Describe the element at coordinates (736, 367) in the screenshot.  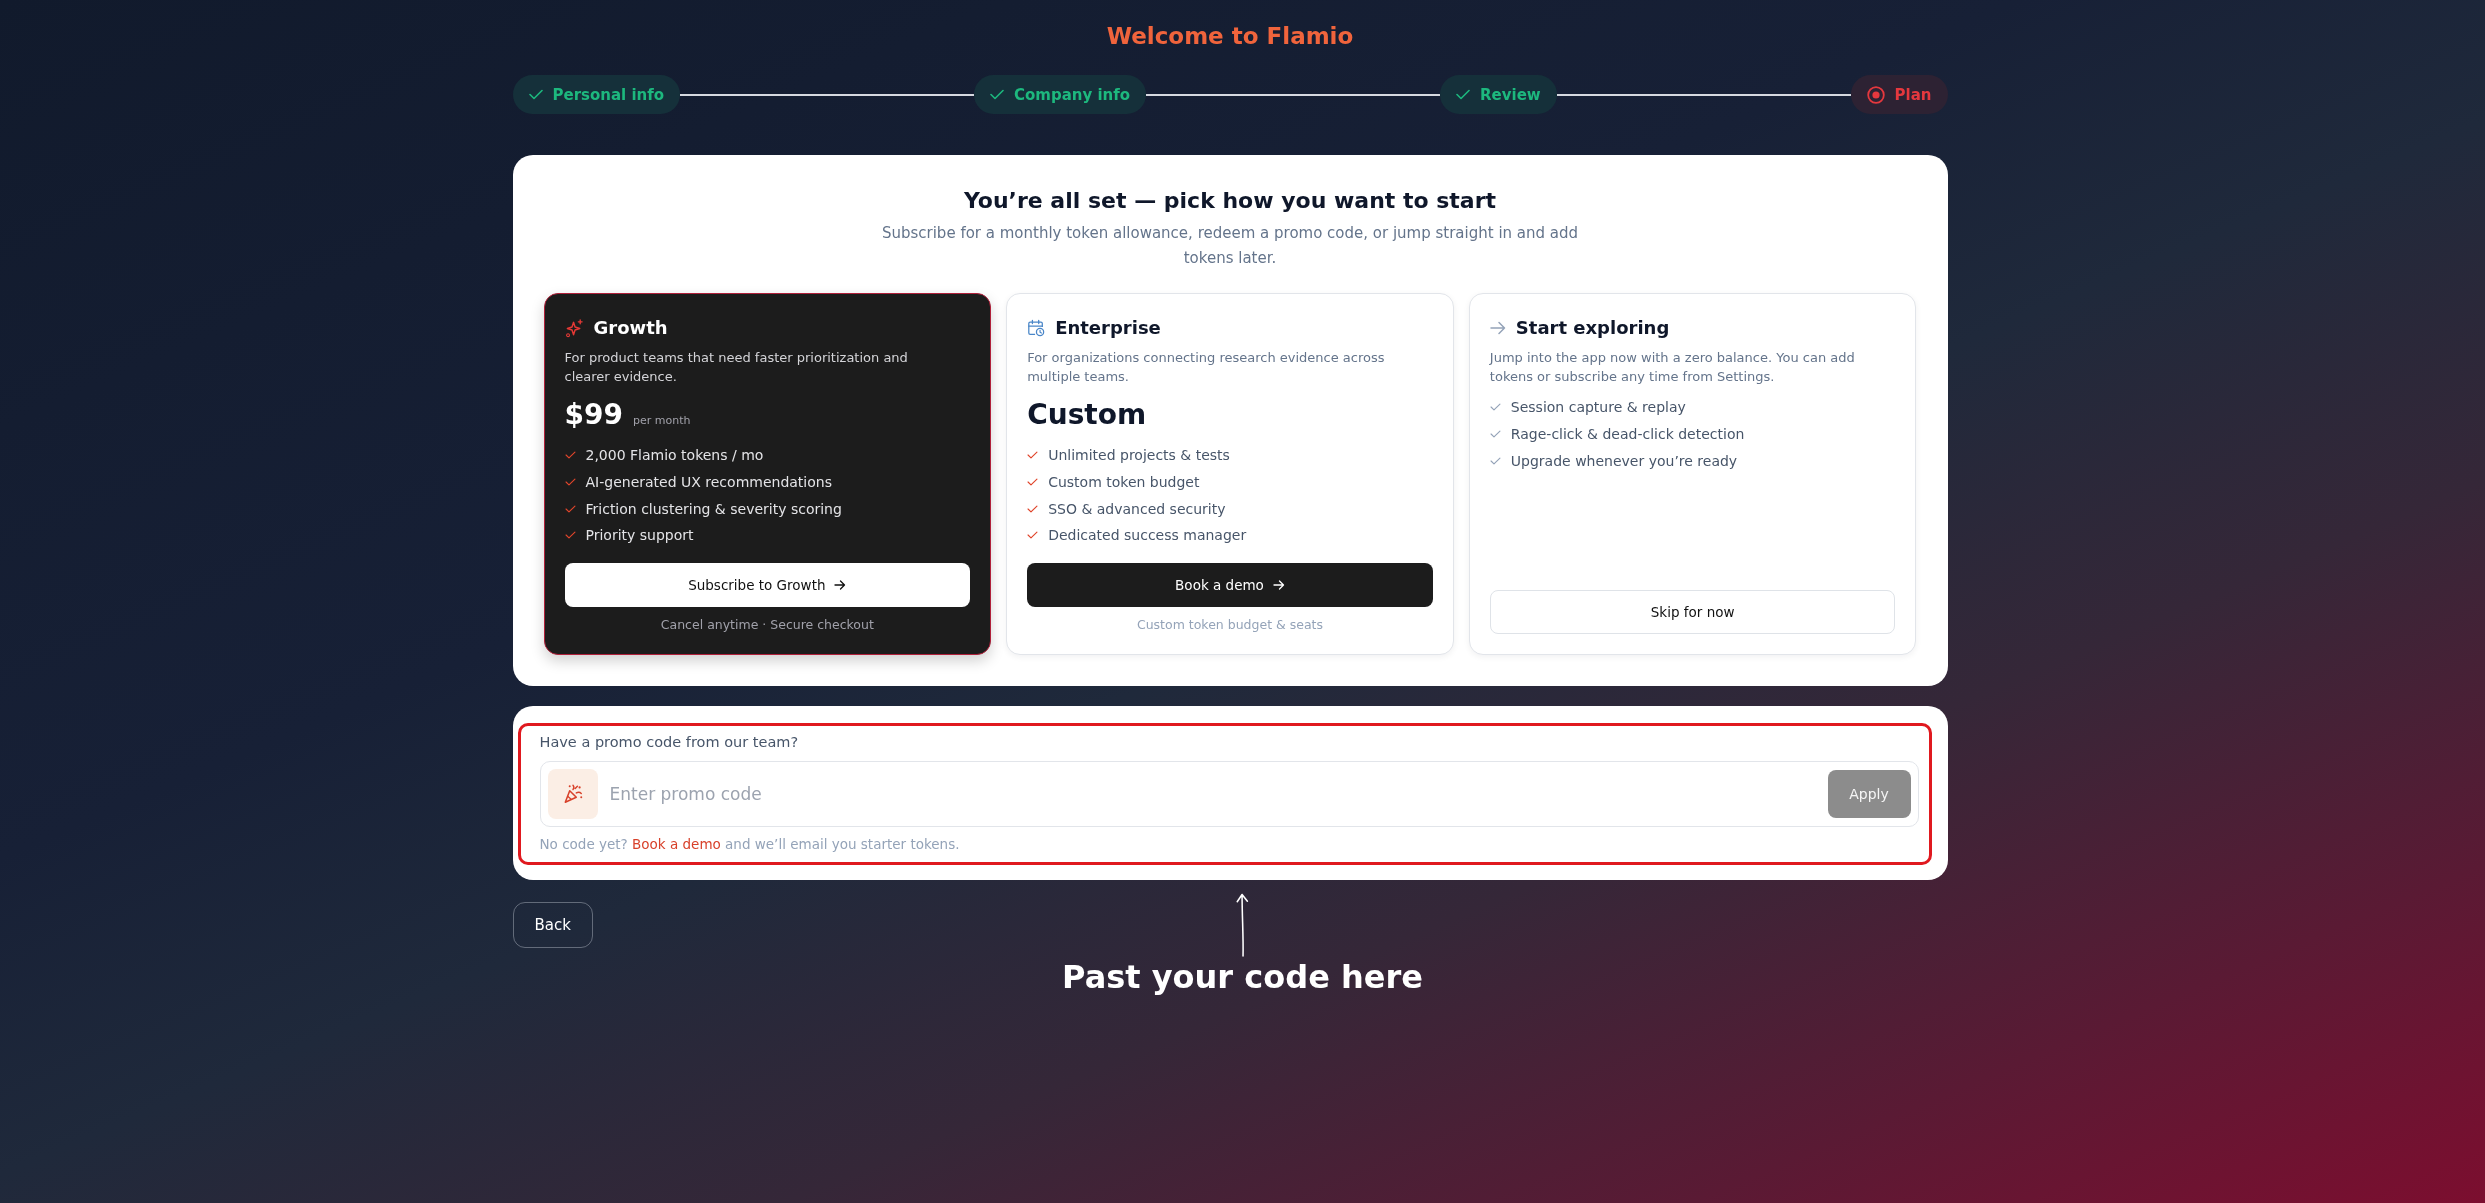
I see `plan-description: For product teams that need faster prioritization and clearer evidence.` at that location.